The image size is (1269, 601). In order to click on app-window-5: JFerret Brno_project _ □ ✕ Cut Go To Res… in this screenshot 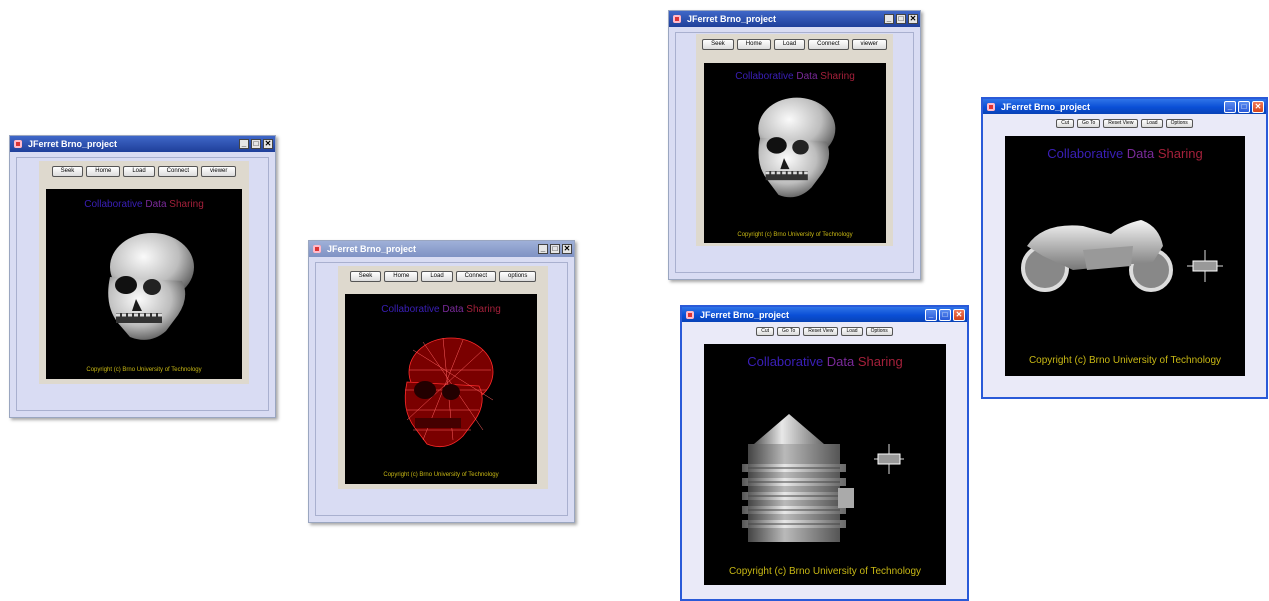, I will do `click(1124, 248)`.